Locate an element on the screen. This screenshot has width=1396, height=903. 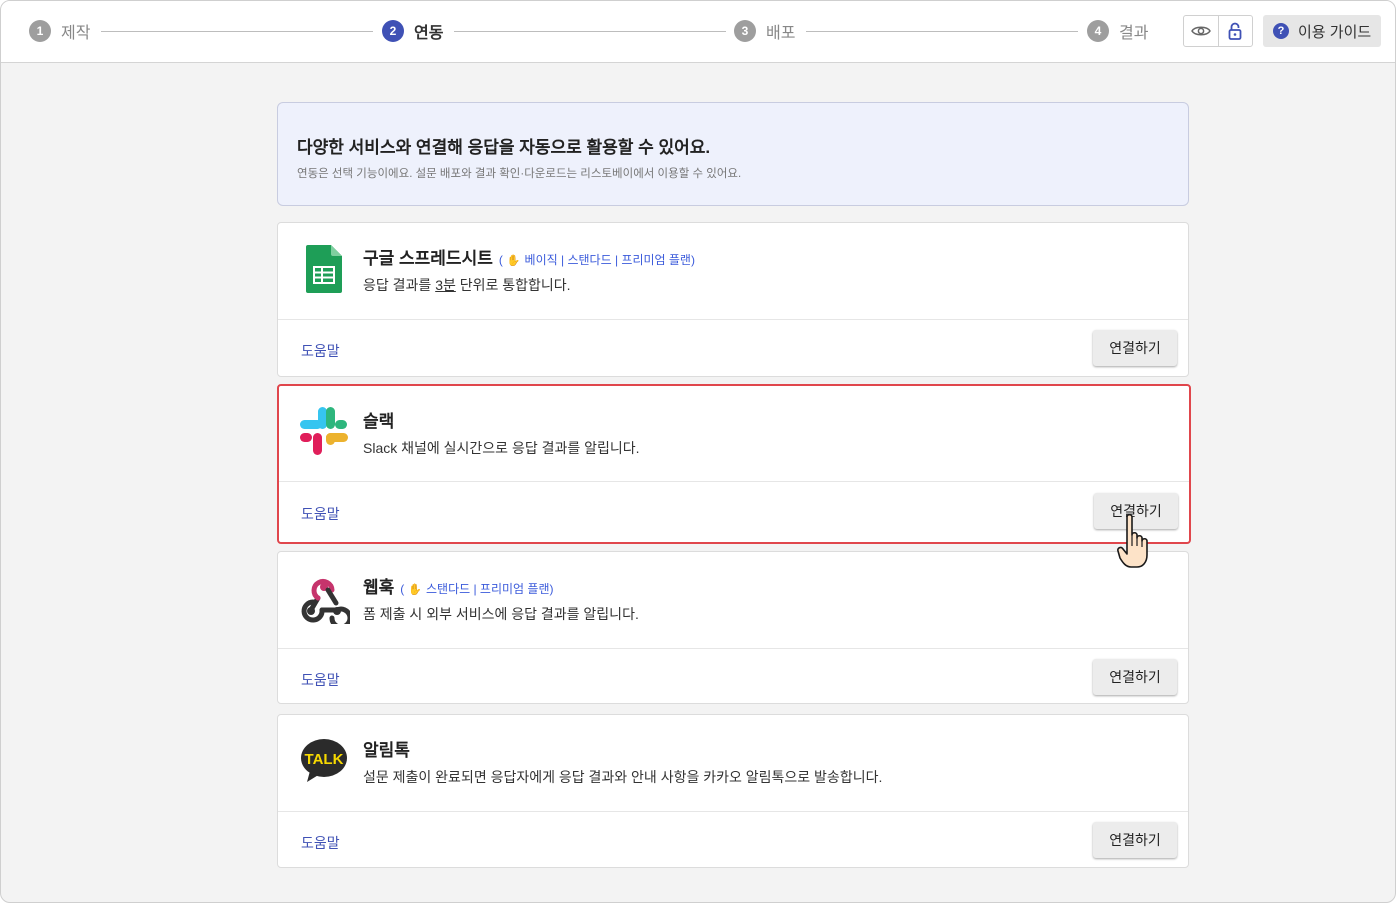
stepper-header: 1 제작 2 연동 3 배포 4 결과 ? 이용 가이드 is located at coordinates (698, 32).